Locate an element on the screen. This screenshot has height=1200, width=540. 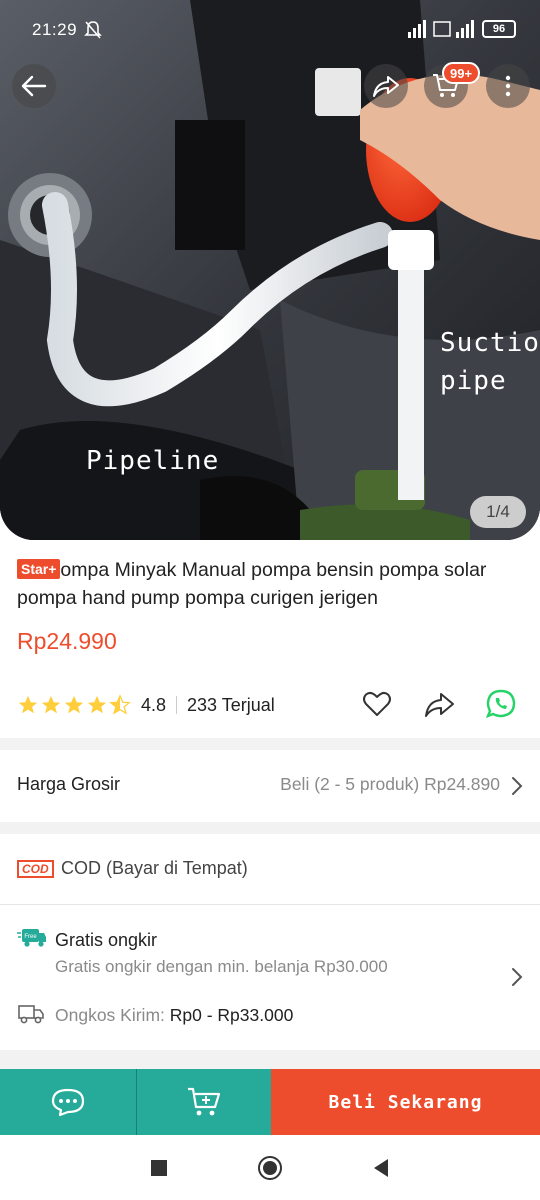
free-shipping-truck-icon: Free is located at coordinates (31, 938).